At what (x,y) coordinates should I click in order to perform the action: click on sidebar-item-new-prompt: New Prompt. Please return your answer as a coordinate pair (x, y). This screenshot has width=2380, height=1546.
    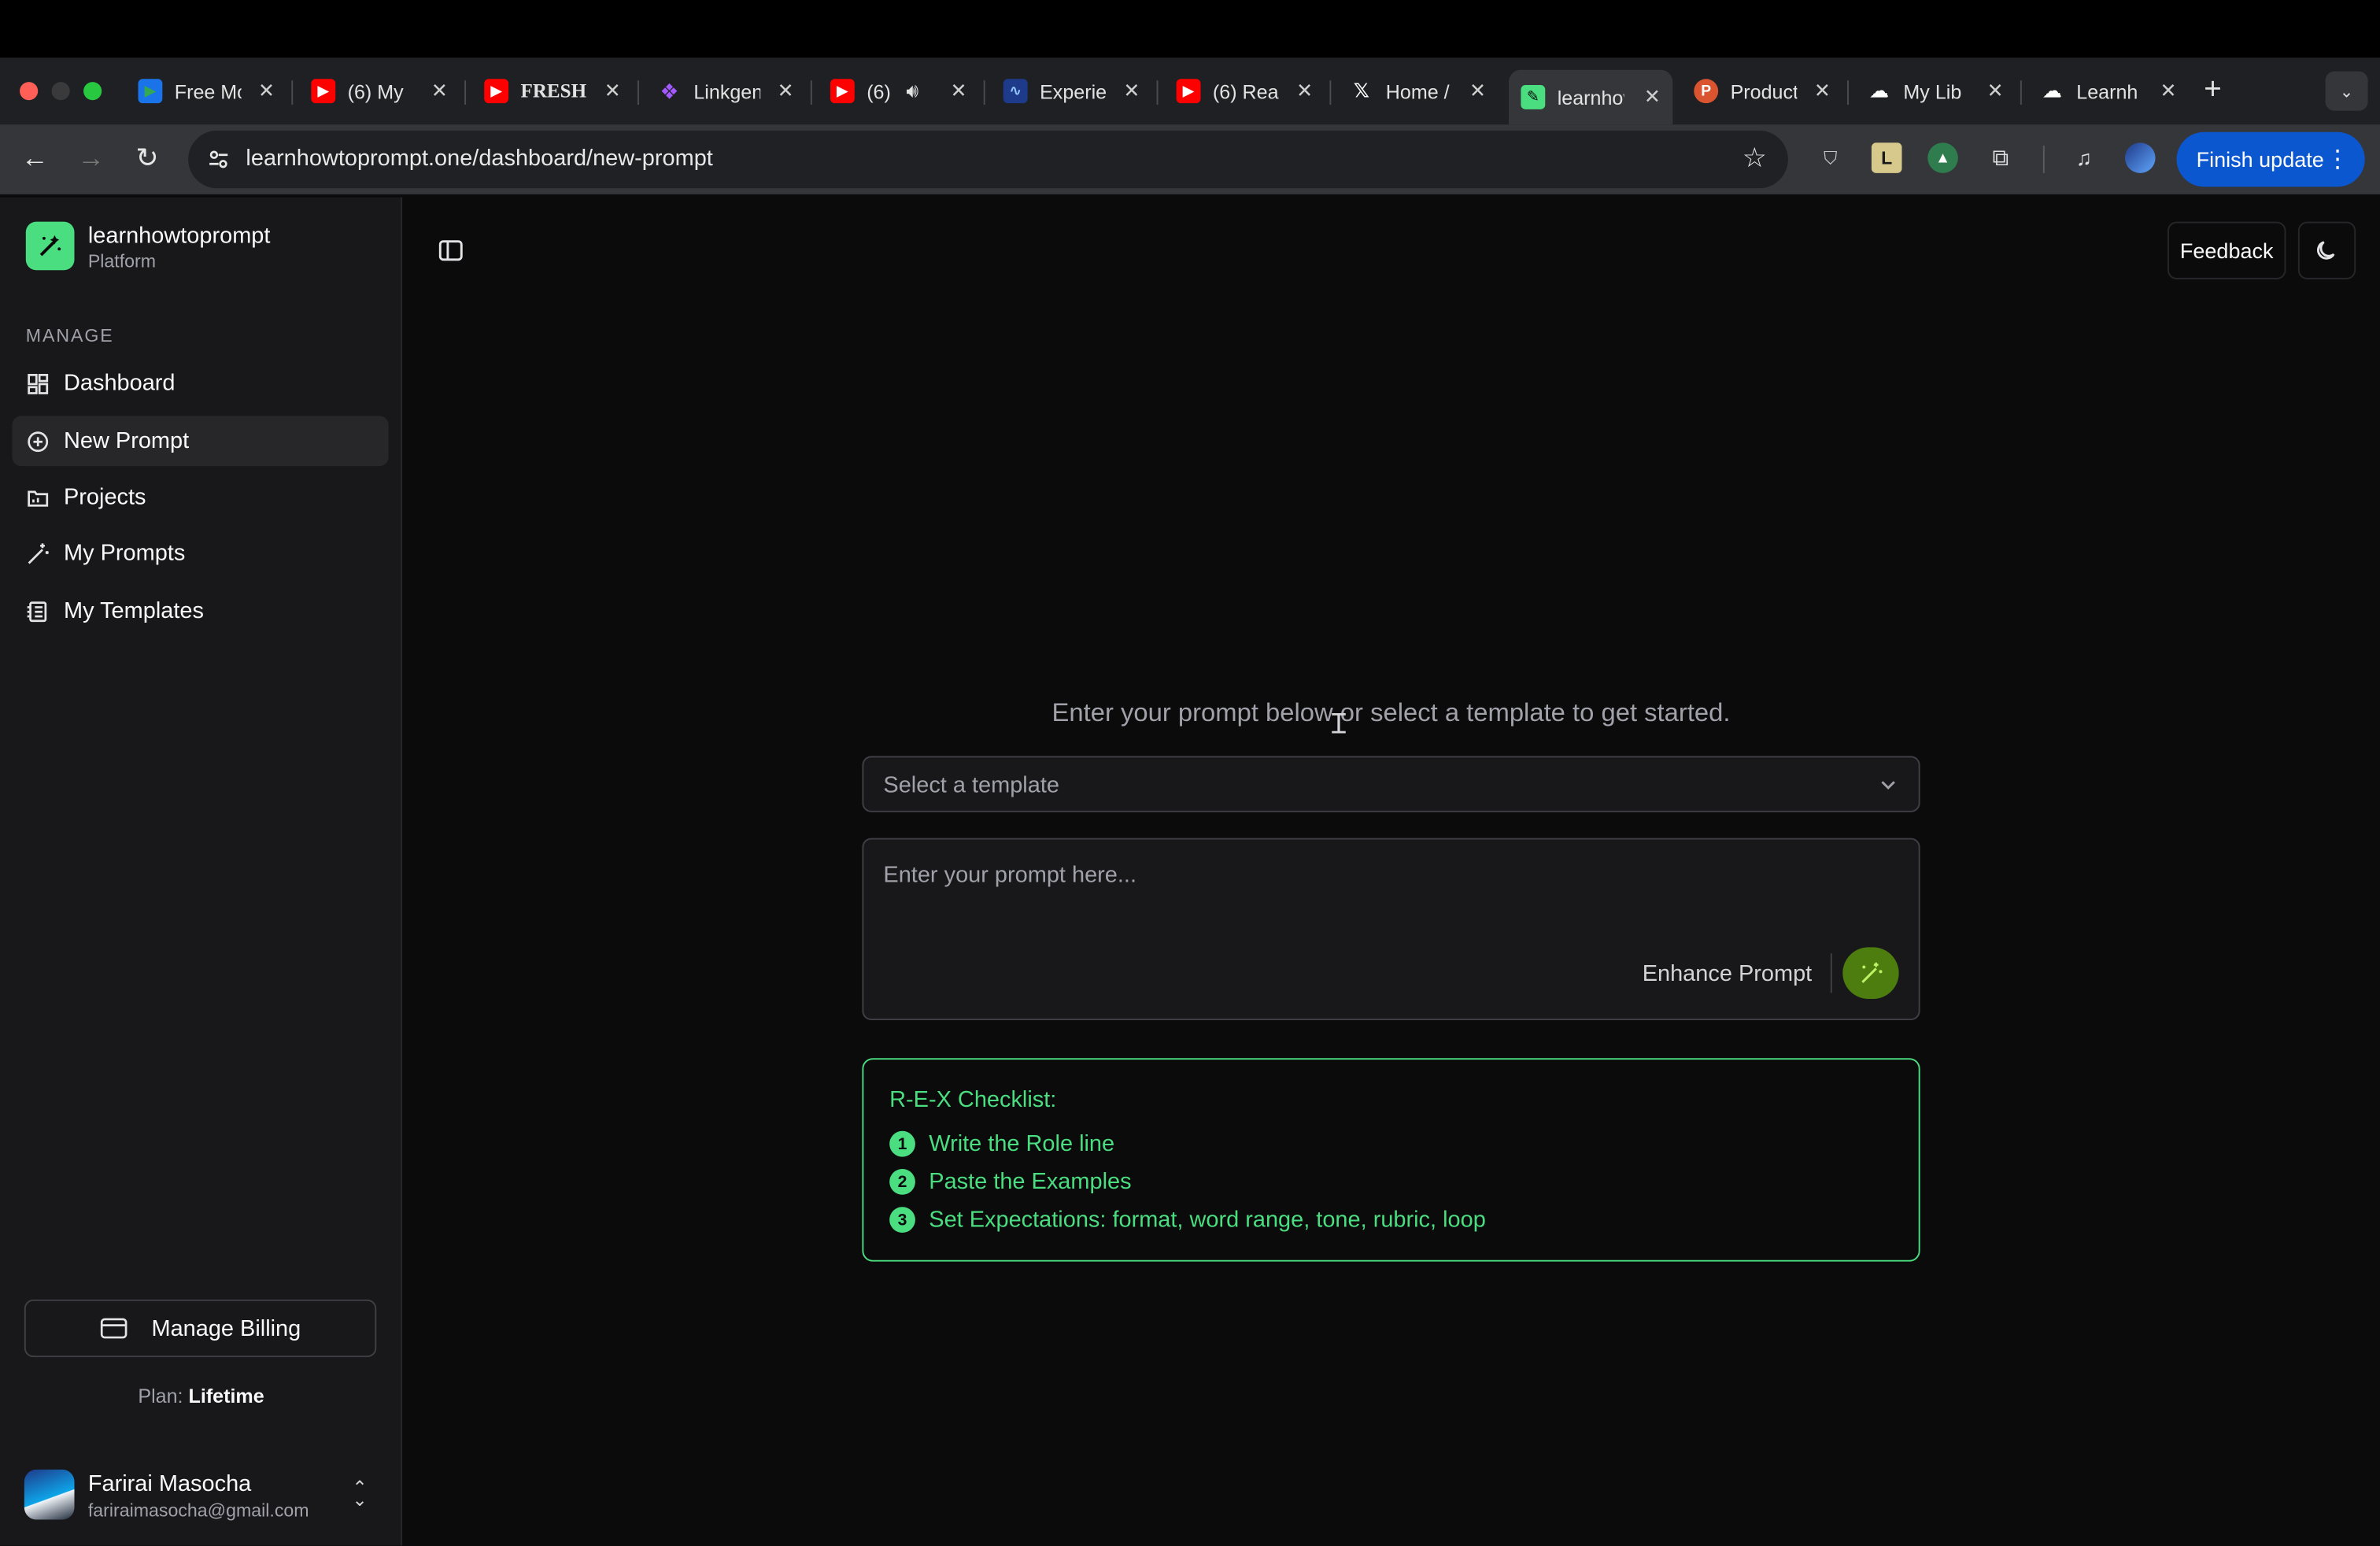
    Looking at the image, I should click on (200, 441).